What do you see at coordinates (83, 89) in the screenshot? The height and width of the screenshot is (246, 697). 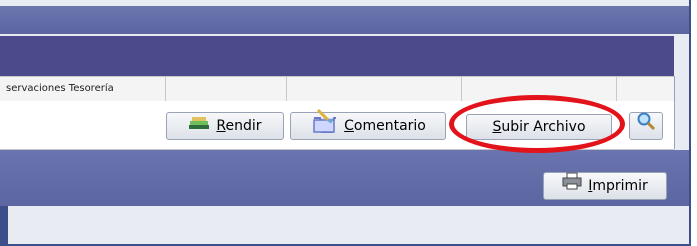 I see `column-header-observaciones-tesoreria: servaciones Tesorería` at bounding box center [83, 89].